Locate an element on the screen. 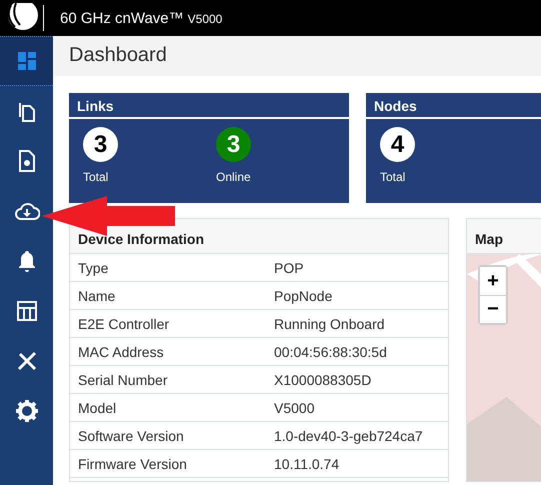 Image resolution: width=541 pixels, height=485 pixels. card-title: Links is located at coordinates (209, 106).